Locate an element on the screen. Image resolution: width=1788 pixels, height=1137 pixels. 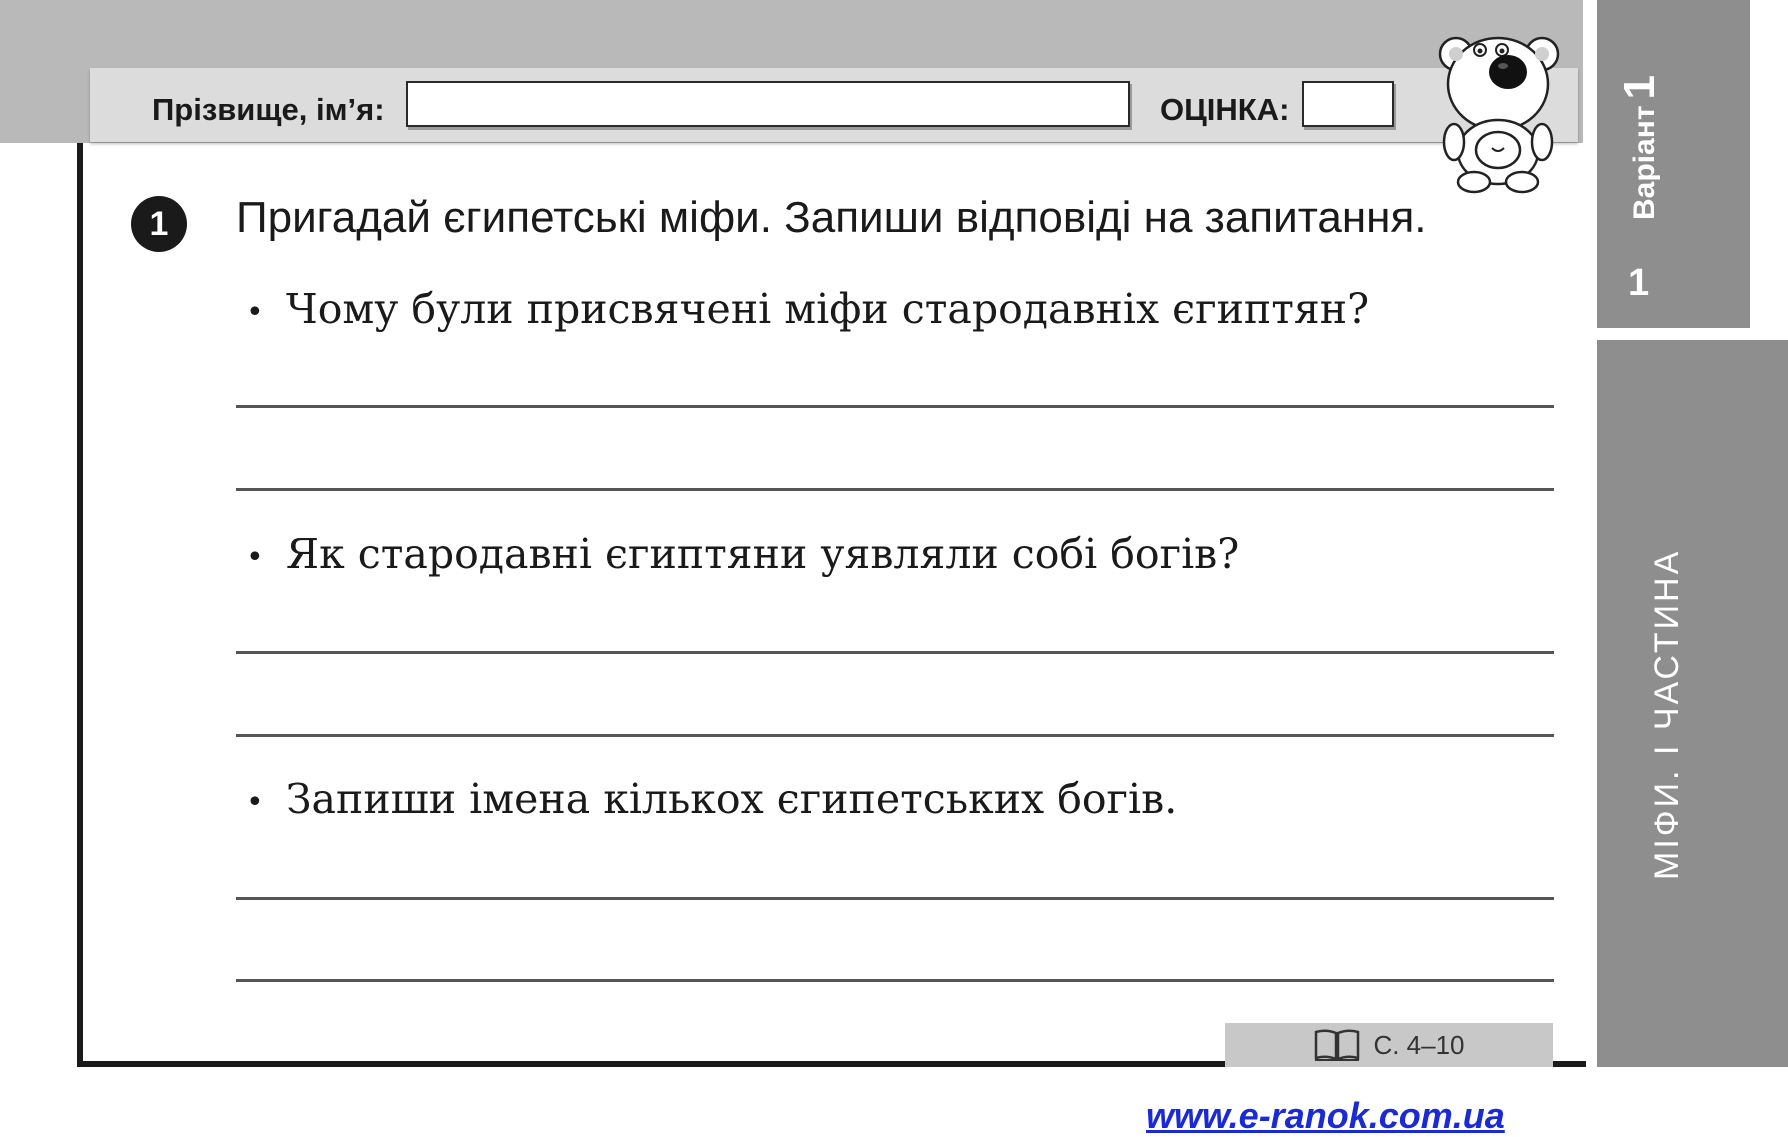
question-text: Запиши імена кількох єгипетських богів. is located at coordinates (732, 799).